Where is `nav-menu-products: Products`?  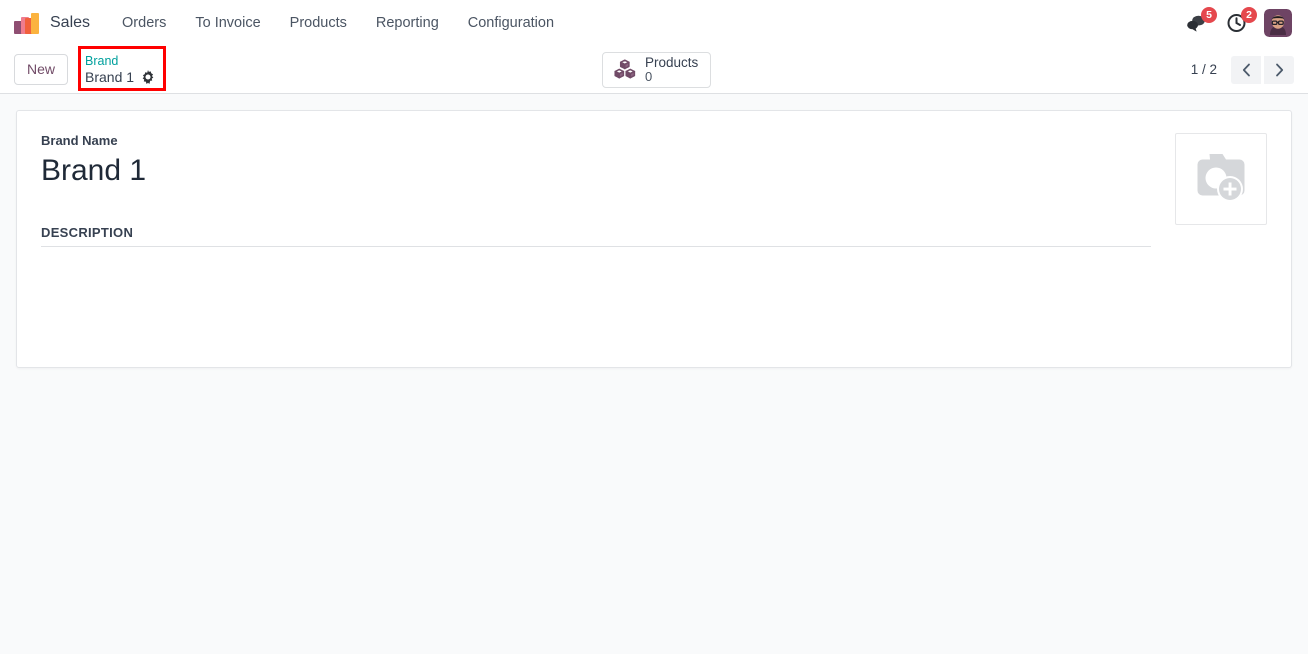
nav-menu-products: Products is located at coordinates (318, 23).